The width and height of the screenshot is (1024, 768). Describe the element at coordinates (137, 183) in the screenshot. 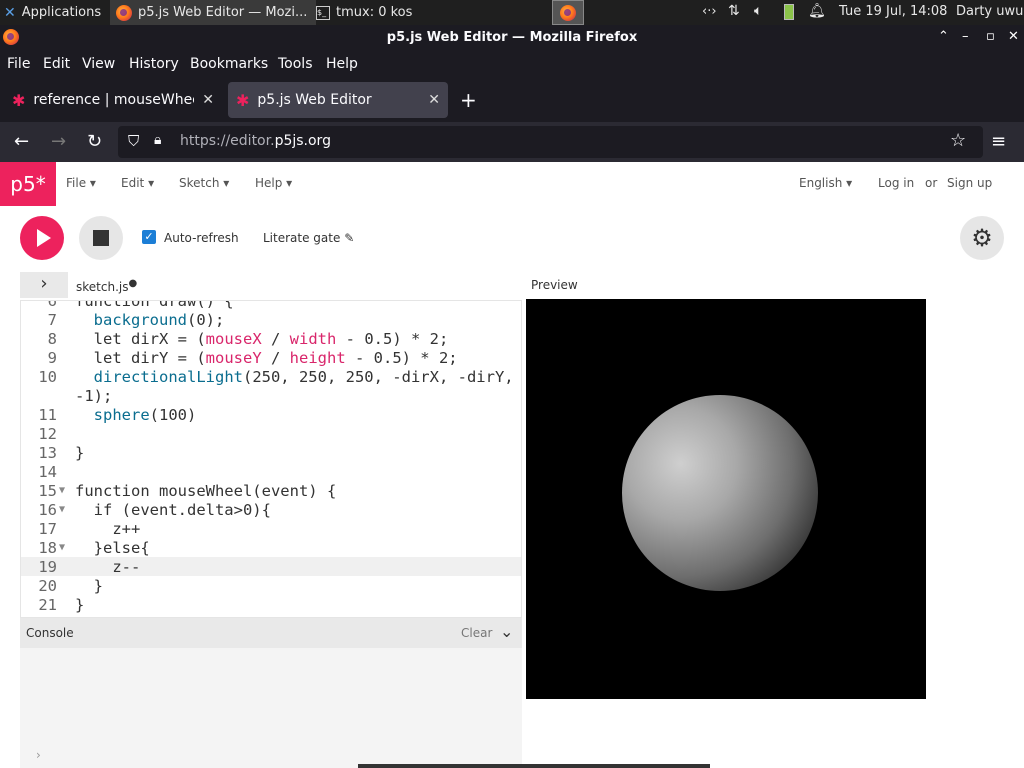

I see `p5-menu-edit: Edit ▾` at that location.